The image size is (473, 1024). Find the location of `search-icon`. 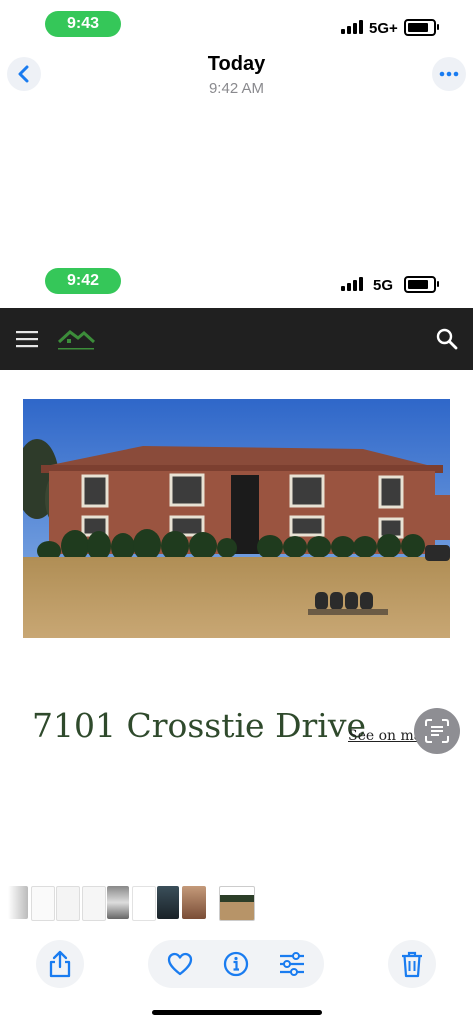

search-icon is located at coordinates (447, 339).